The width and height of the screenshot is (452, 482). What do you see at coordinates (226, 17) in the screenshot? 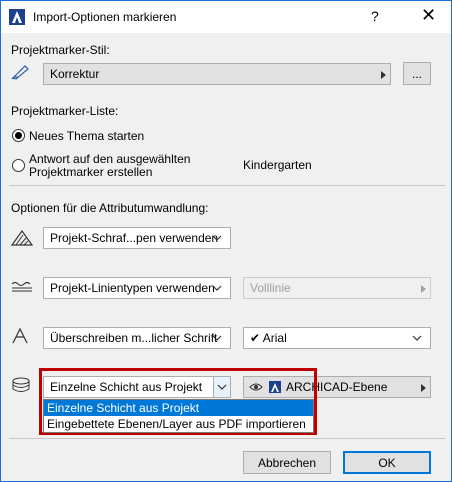
I see `title-bar: Import-Optionen markieren ? ✕` at bounding box center [226, 17].